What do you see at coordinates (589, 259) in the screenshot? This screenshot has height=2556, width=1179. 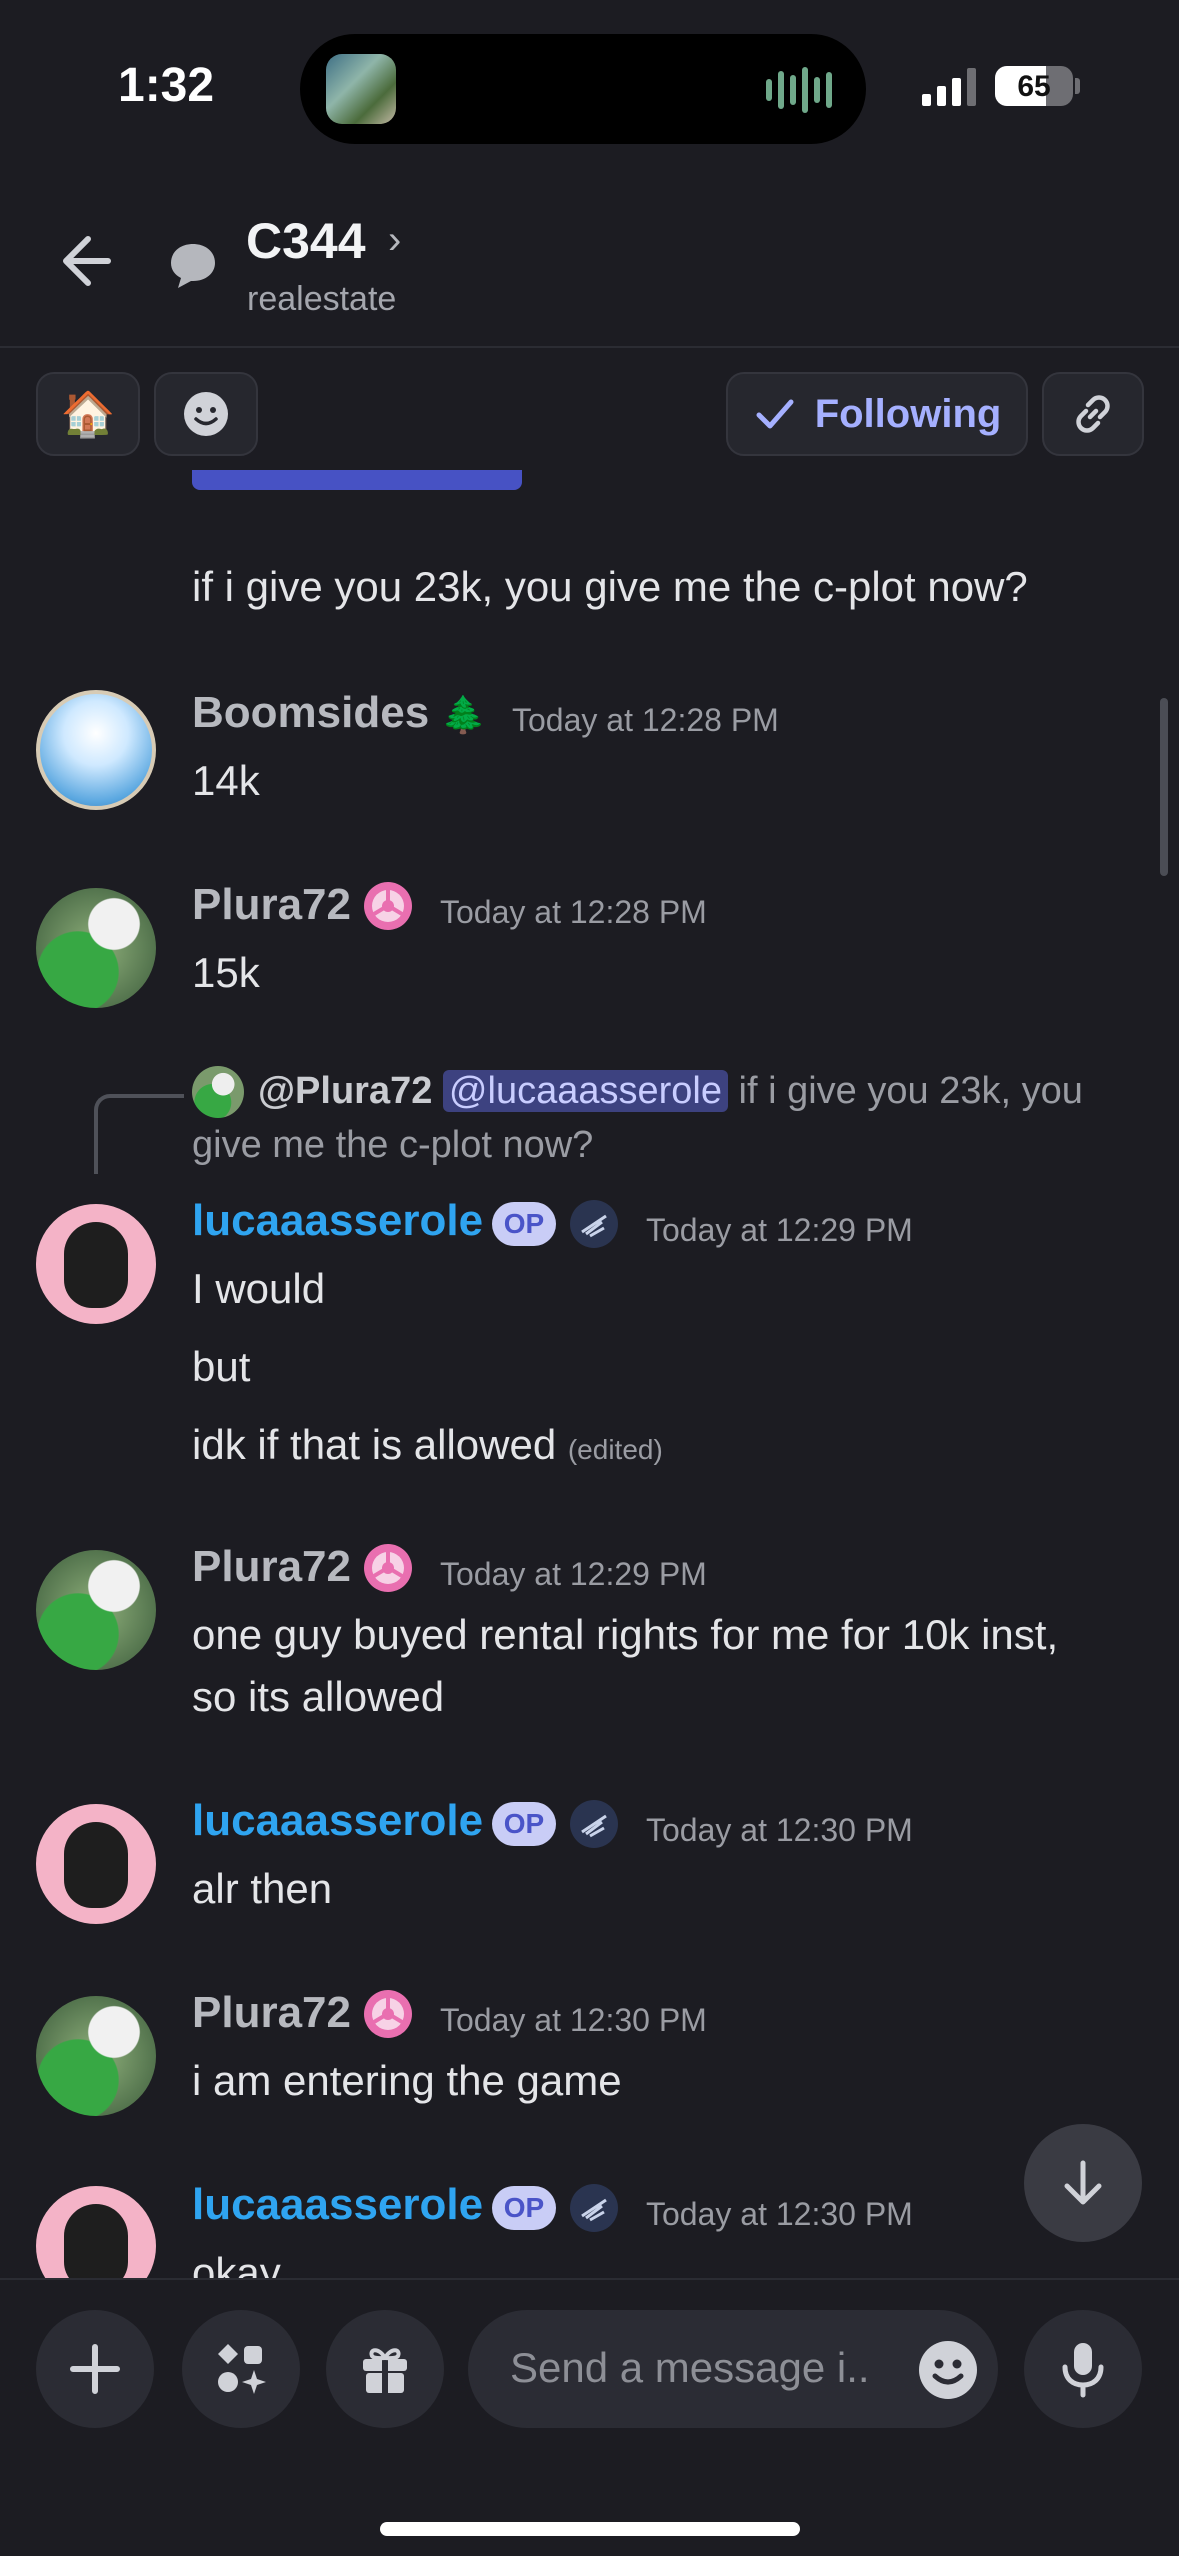 I see `thread-header: C344 › realestate` at bounding box center [589, 259].